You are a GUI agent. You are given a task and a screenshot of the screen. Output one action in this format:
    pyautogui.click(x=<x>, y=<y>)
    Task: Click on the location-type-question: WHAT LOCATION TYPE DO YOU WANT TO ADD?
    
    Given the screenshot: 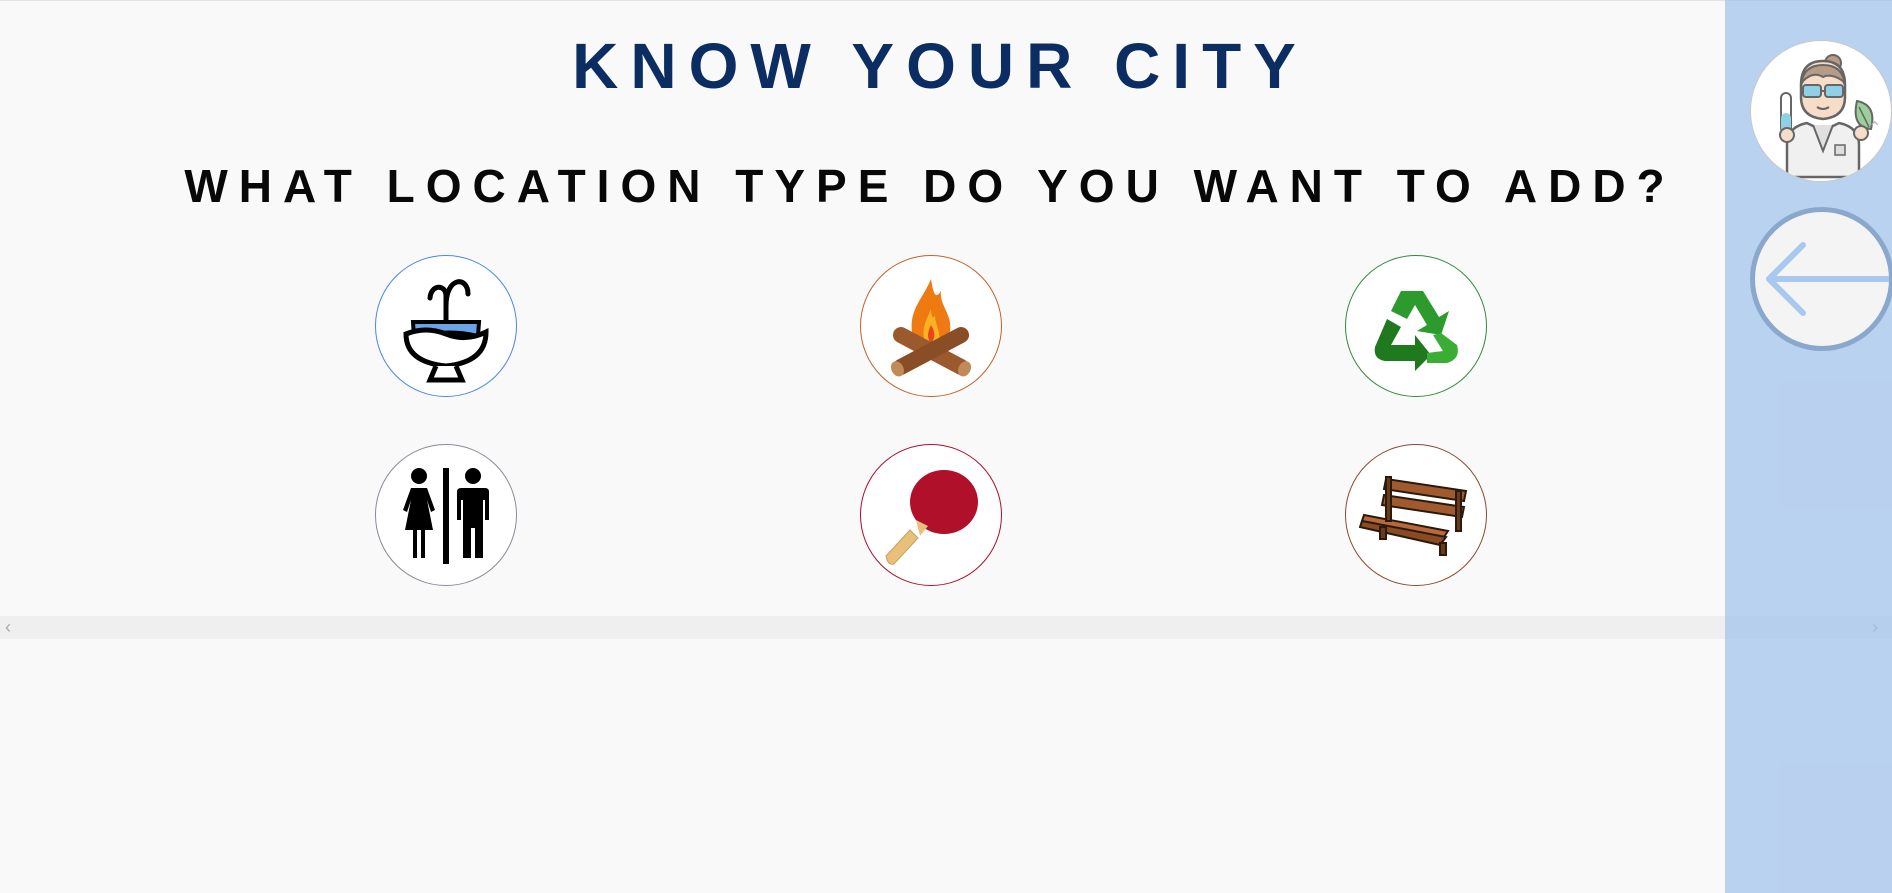 What is the action you would take?
    pyautogui.click(x=930, y=186)
    